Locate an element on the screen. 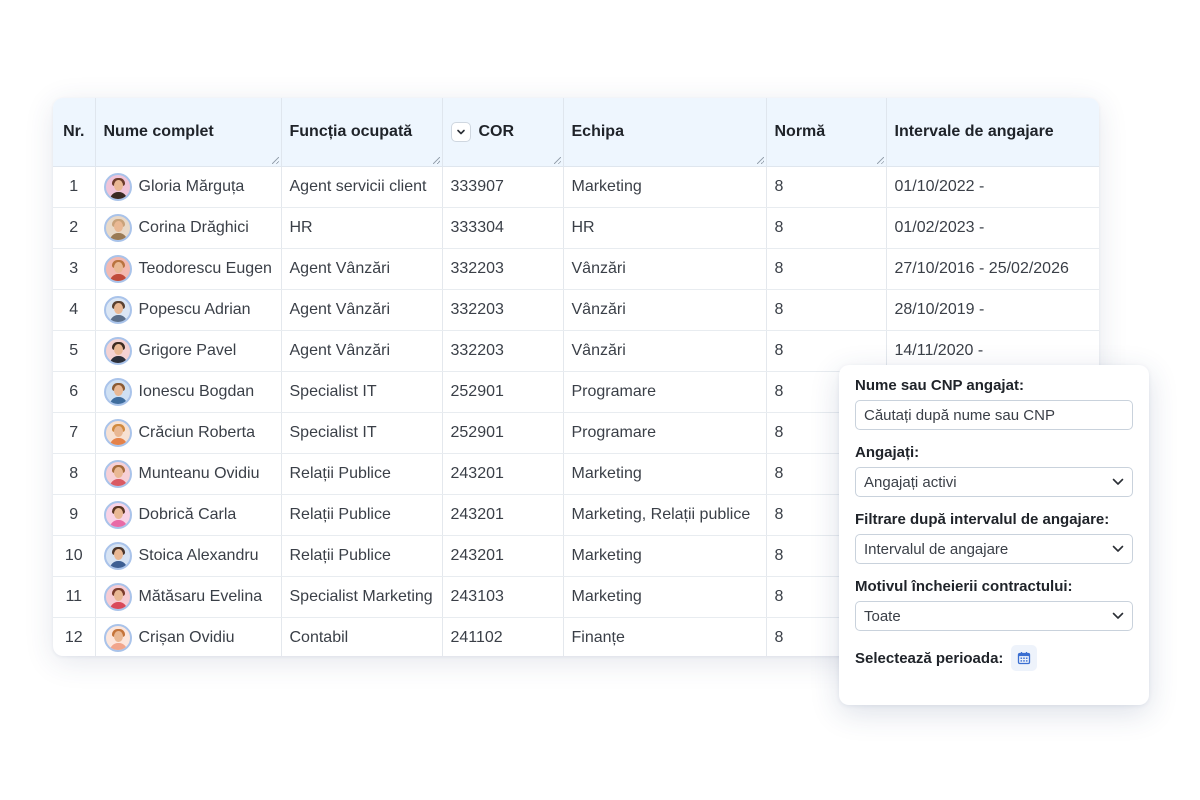 The width and height of the screenshot is (1200, 800). cell-interval-text: 14/11/2020 - is located at coordinates (939, 350).